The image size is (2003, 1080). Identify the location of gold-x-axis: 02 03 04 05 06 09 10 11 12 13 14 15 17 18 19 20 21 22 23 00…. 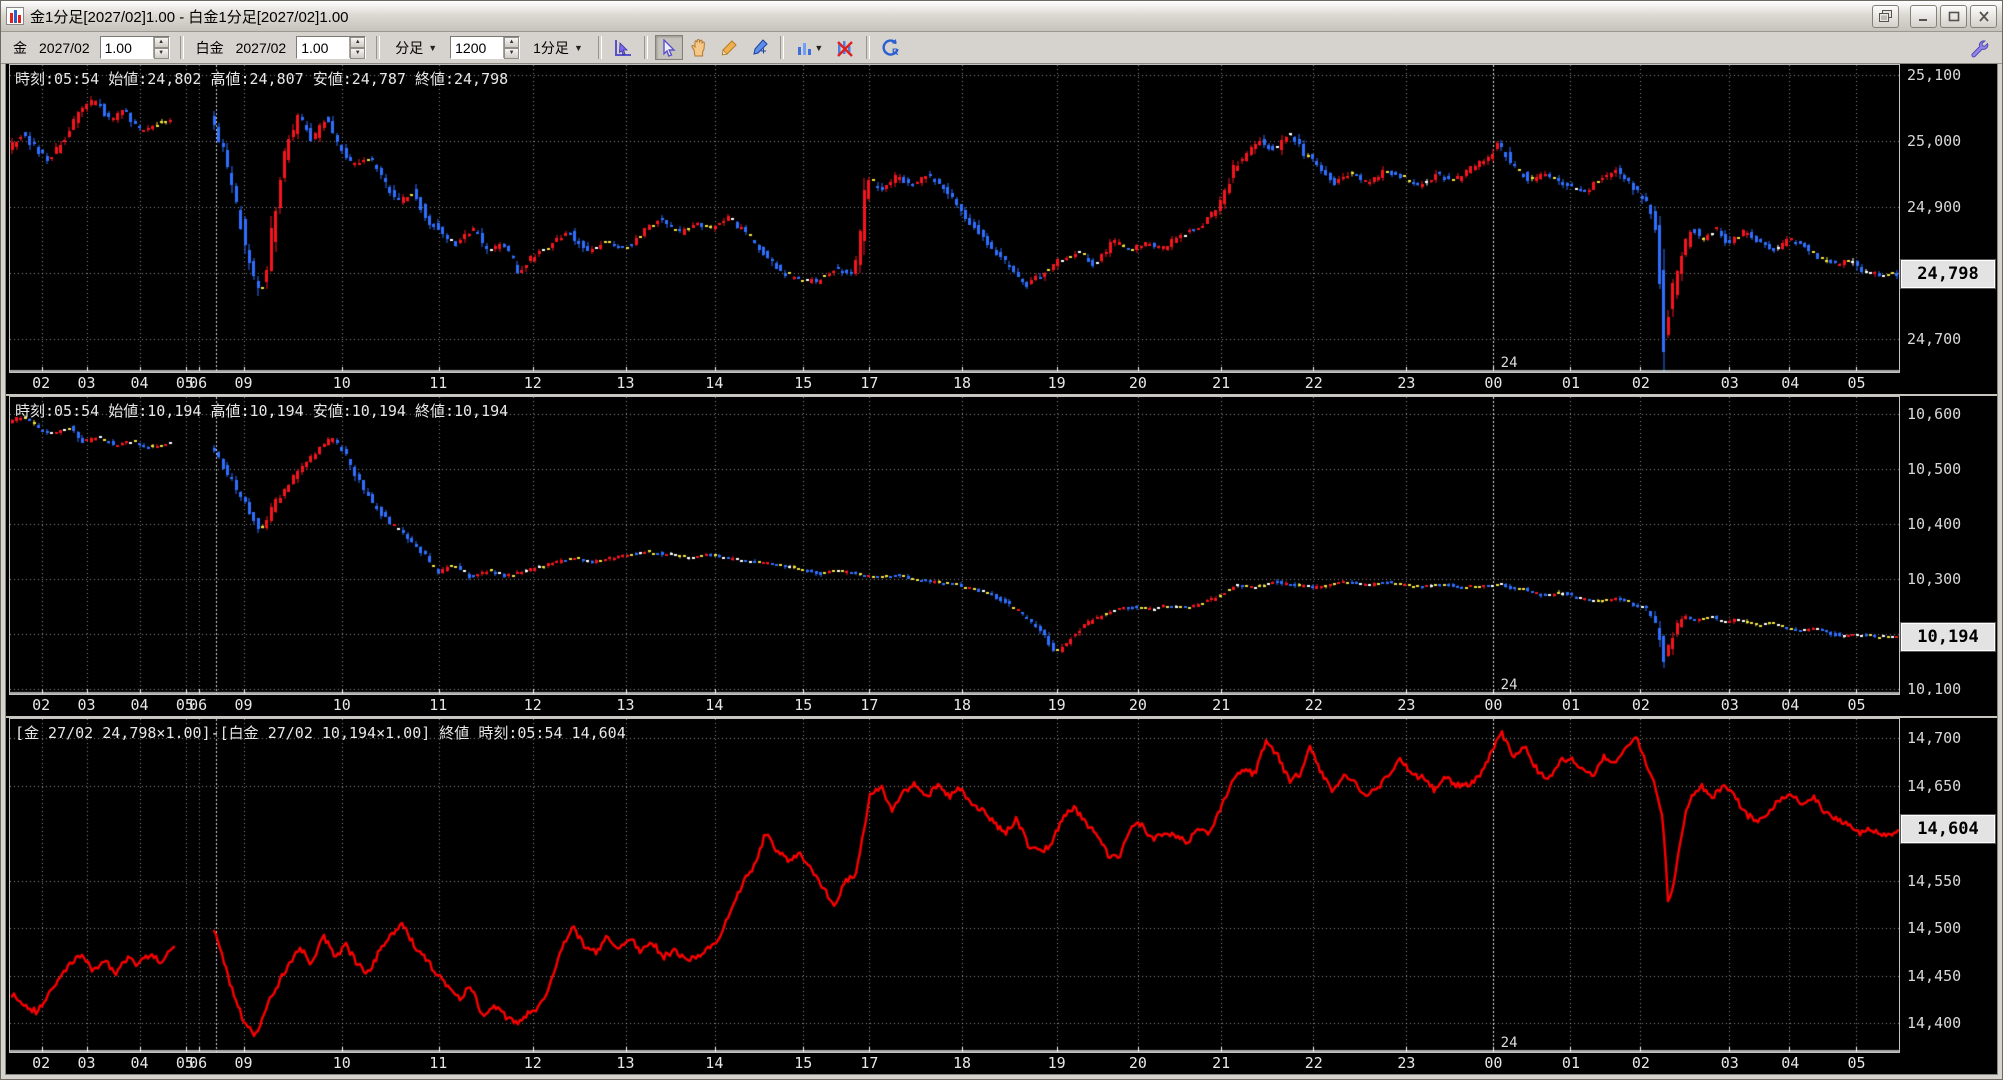
(954, 383).